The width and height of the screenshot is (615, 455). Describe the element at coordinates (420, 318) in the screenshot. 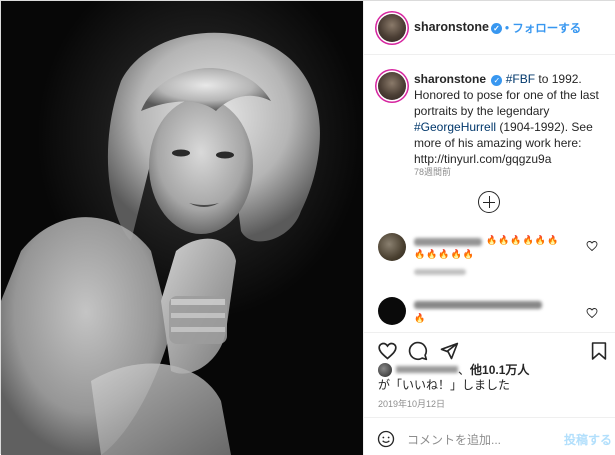

I see `comment-emoji-text: 🔥` at that location.